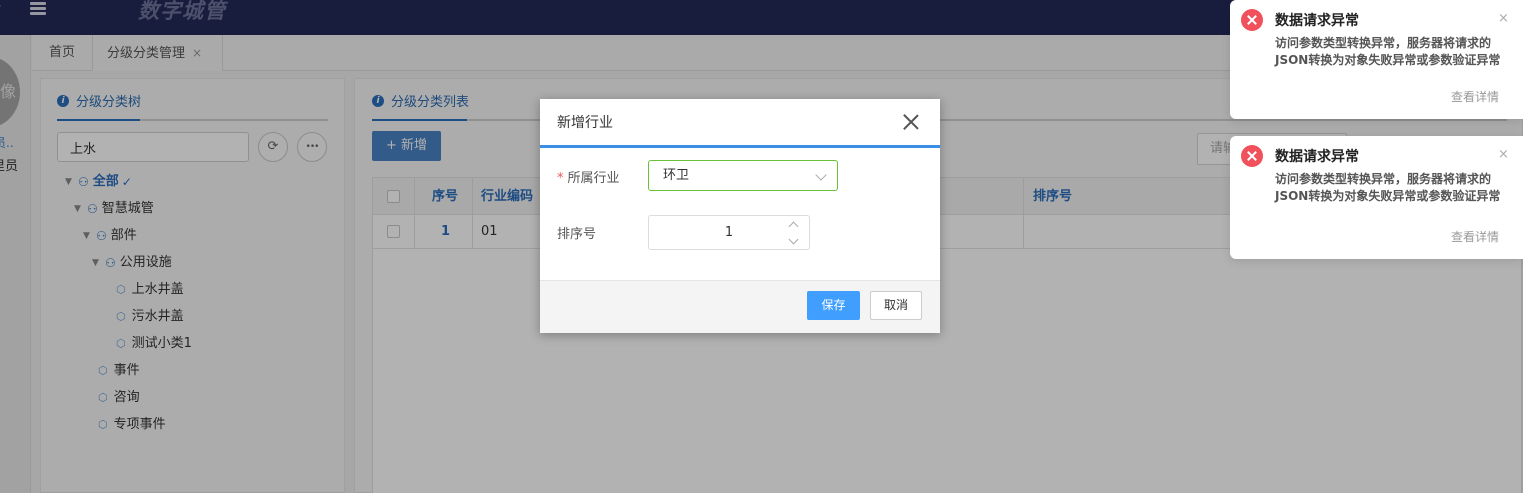  What do you see at coordinates (793, 239) in the screenshot?
I see `decrement-icon` at bounding box center [793, 239].